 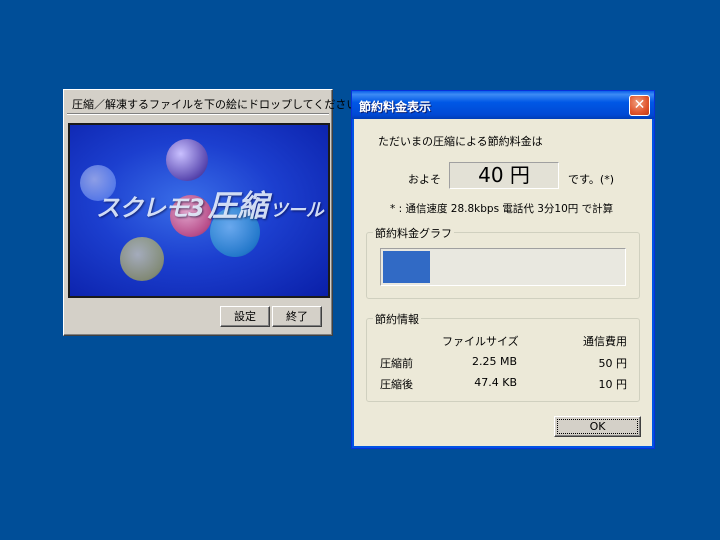 What do you see at coordinates (198, 114) in the screenshot?
I see `title-divider` at bounding box center [198, 114].